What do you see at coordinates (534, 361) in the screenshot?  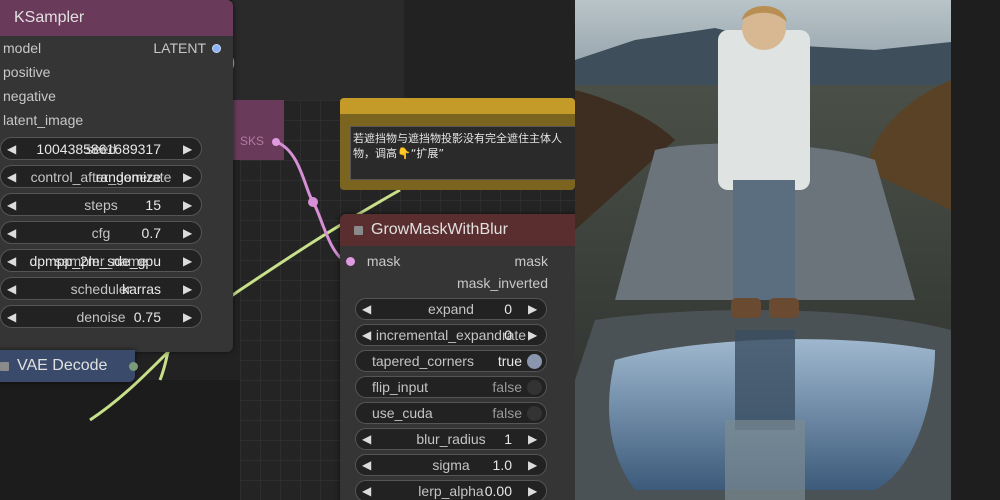 I see `toggle-on-icon` at bounding box center [534, 361].